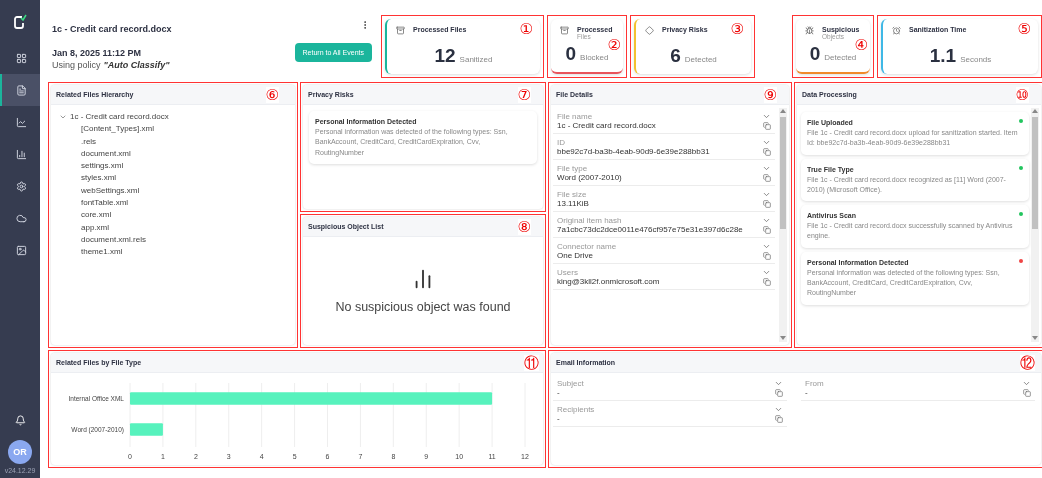  I want to click on stat-value: 6, so click(675, 56).